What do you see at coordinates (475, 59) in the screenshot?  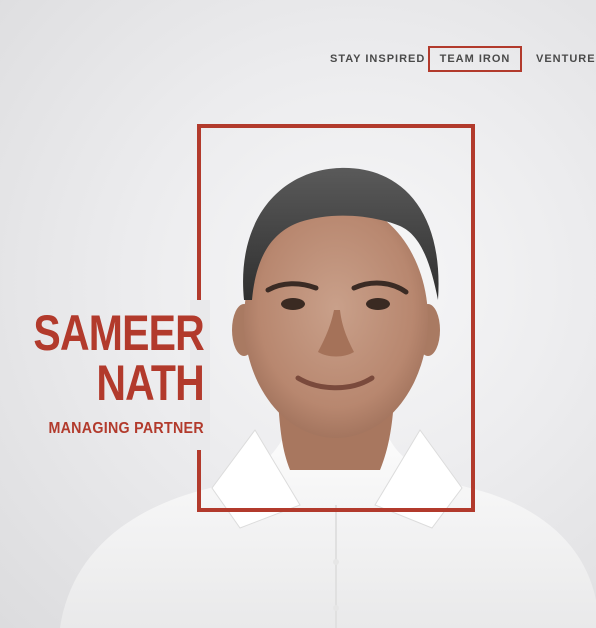 I see `nav-item-team-iron: TEAM IRON` at bounding box center [475, 59].